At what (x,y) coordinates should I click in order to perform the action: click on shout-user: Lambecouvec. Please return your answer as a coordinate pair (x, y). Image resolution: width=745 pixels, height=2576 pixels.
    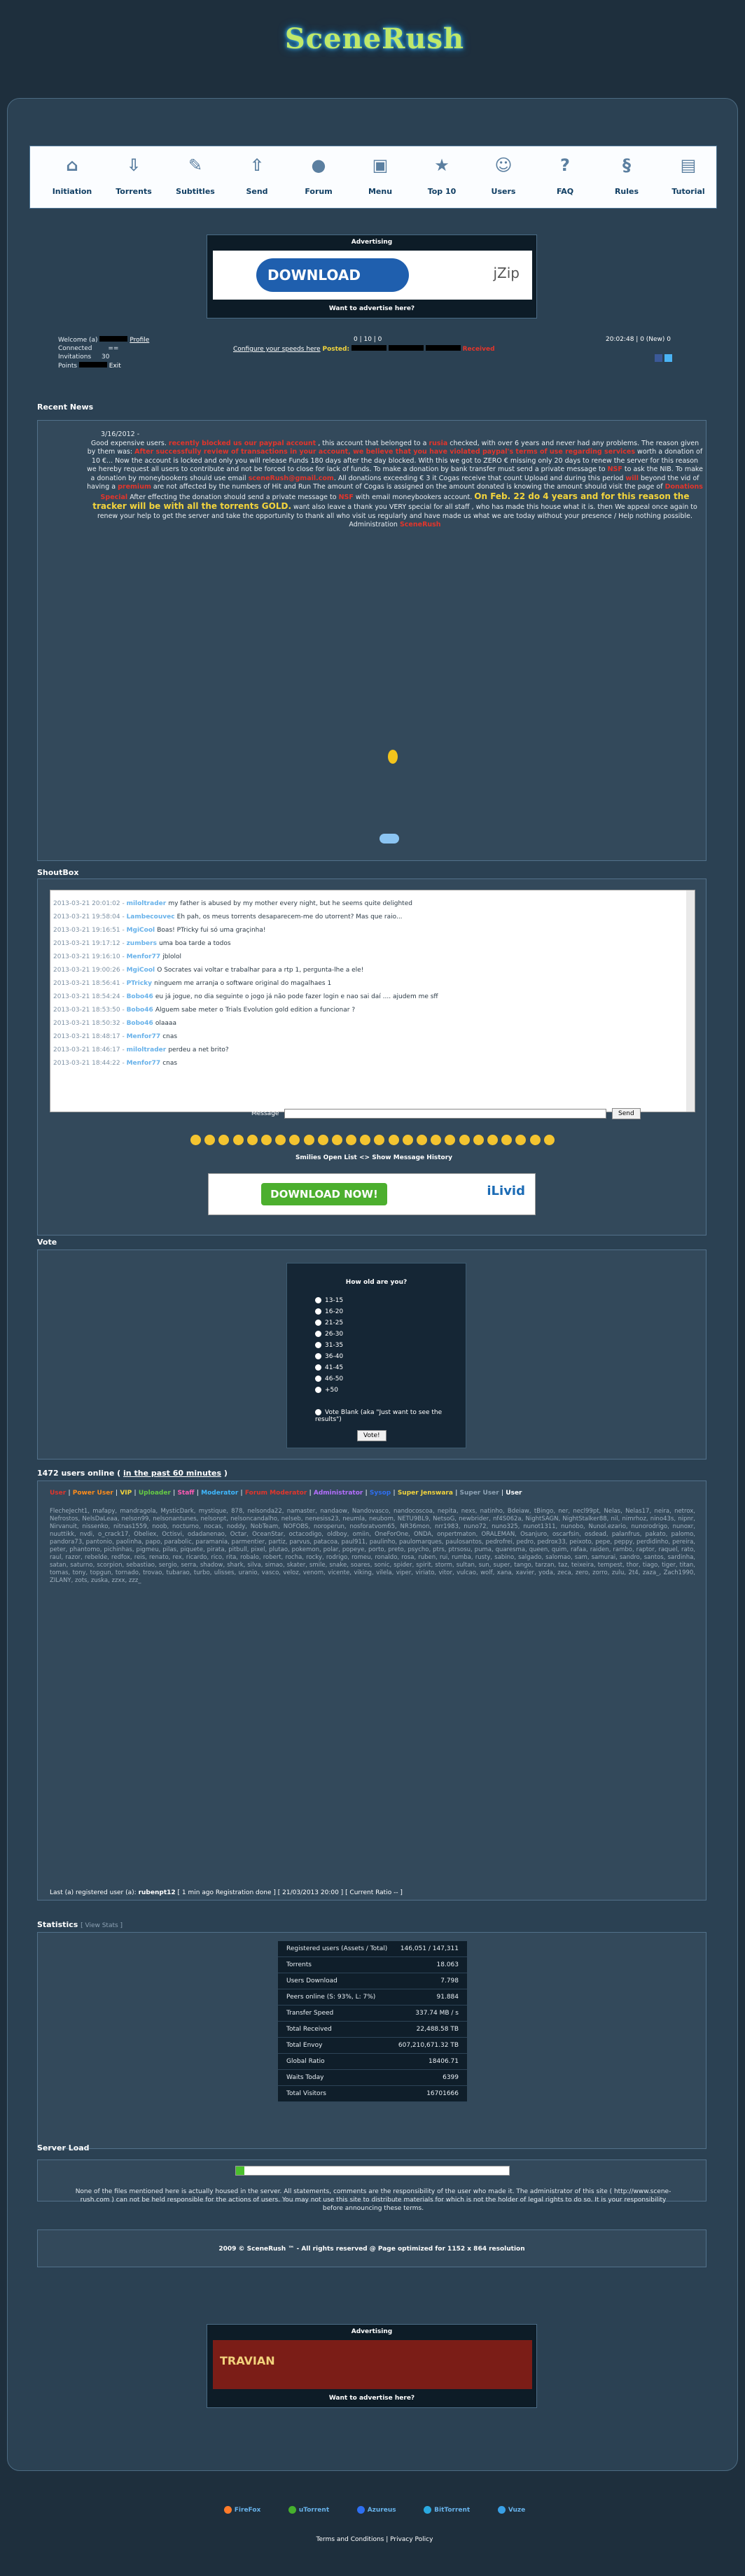
    Looking at the image, I should click on (152, 916).